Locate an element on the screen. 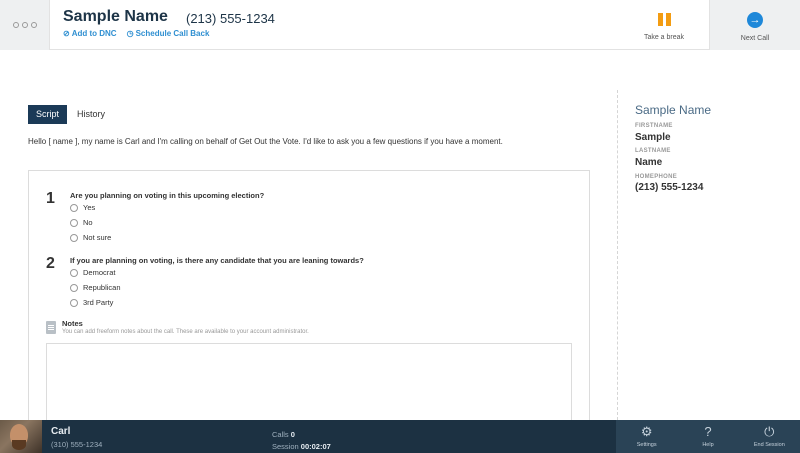  option-yes: Yes is located at coordinates (82, 207).